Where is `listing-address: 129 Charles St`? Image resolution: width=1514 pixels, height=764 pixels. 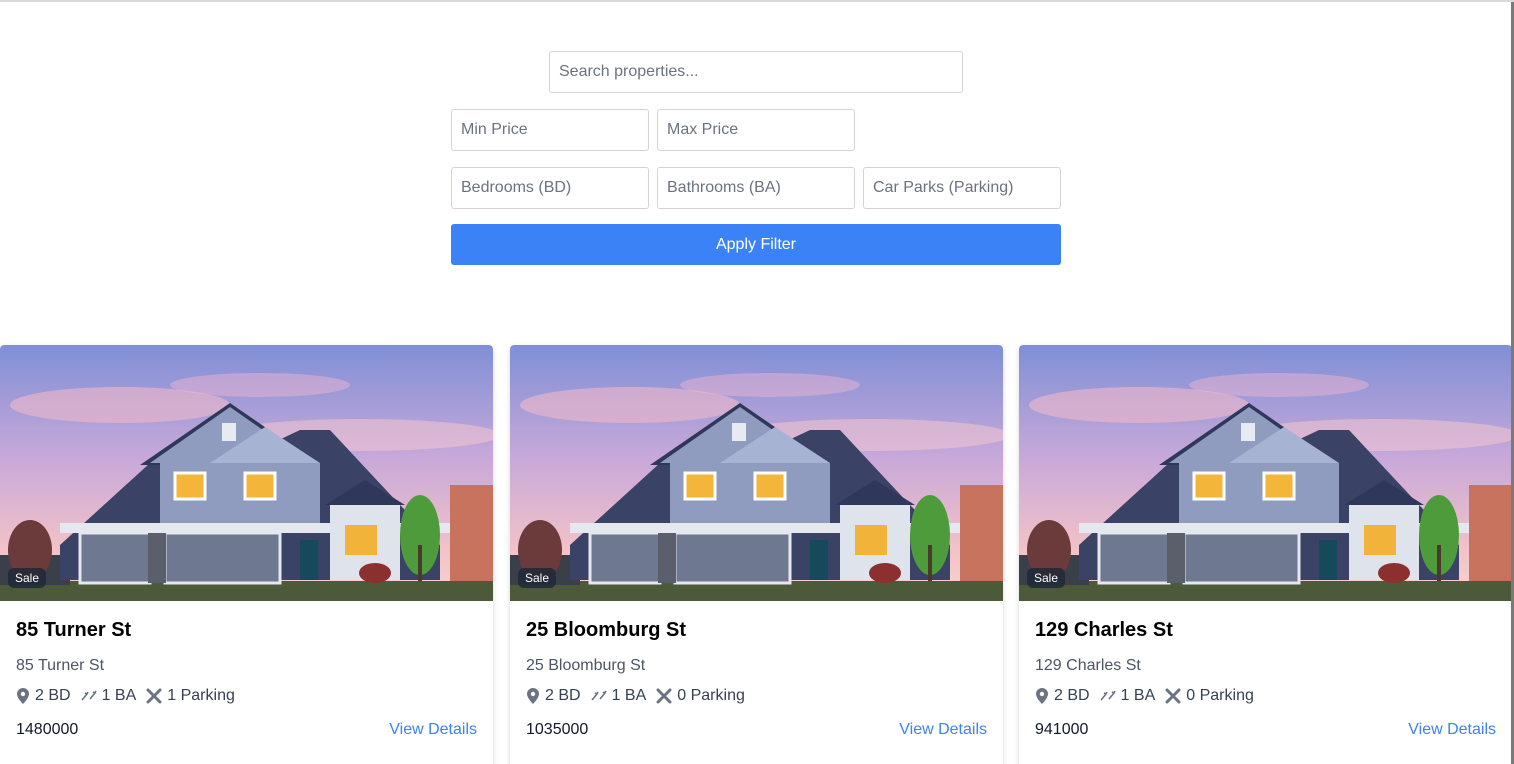 listing-address: 129 Charles St is located at coordinates (1088, 665).